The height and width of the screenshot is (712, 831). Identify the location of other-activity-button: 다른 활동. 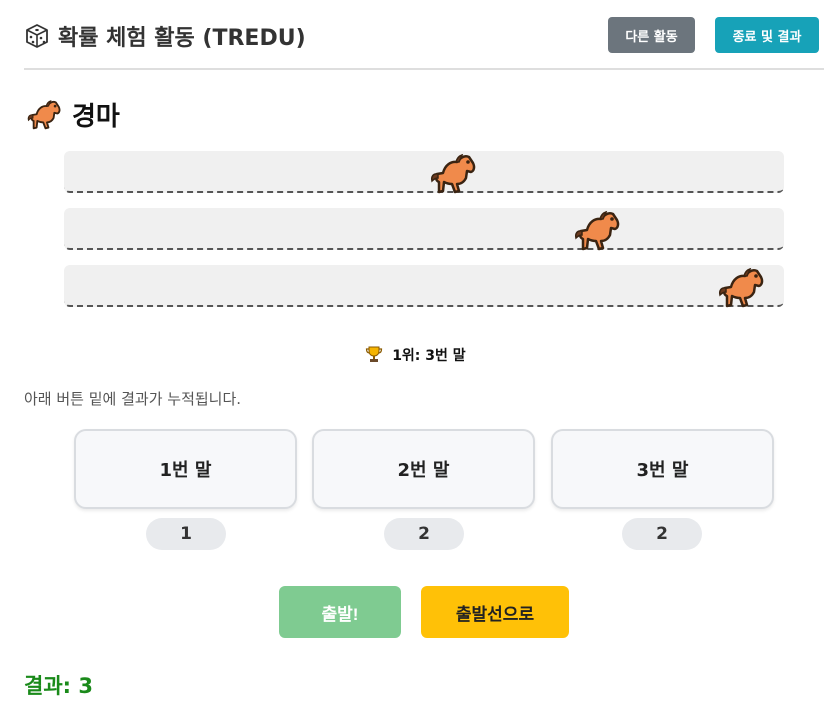
(651, 35).